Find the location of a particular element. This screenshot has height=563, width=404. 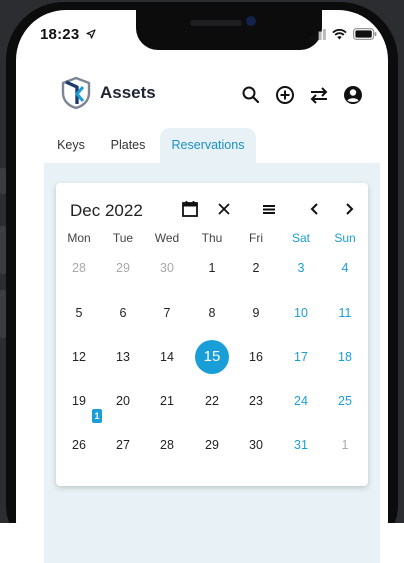

weekday-label: Thu is located at coordinates (212, 238).